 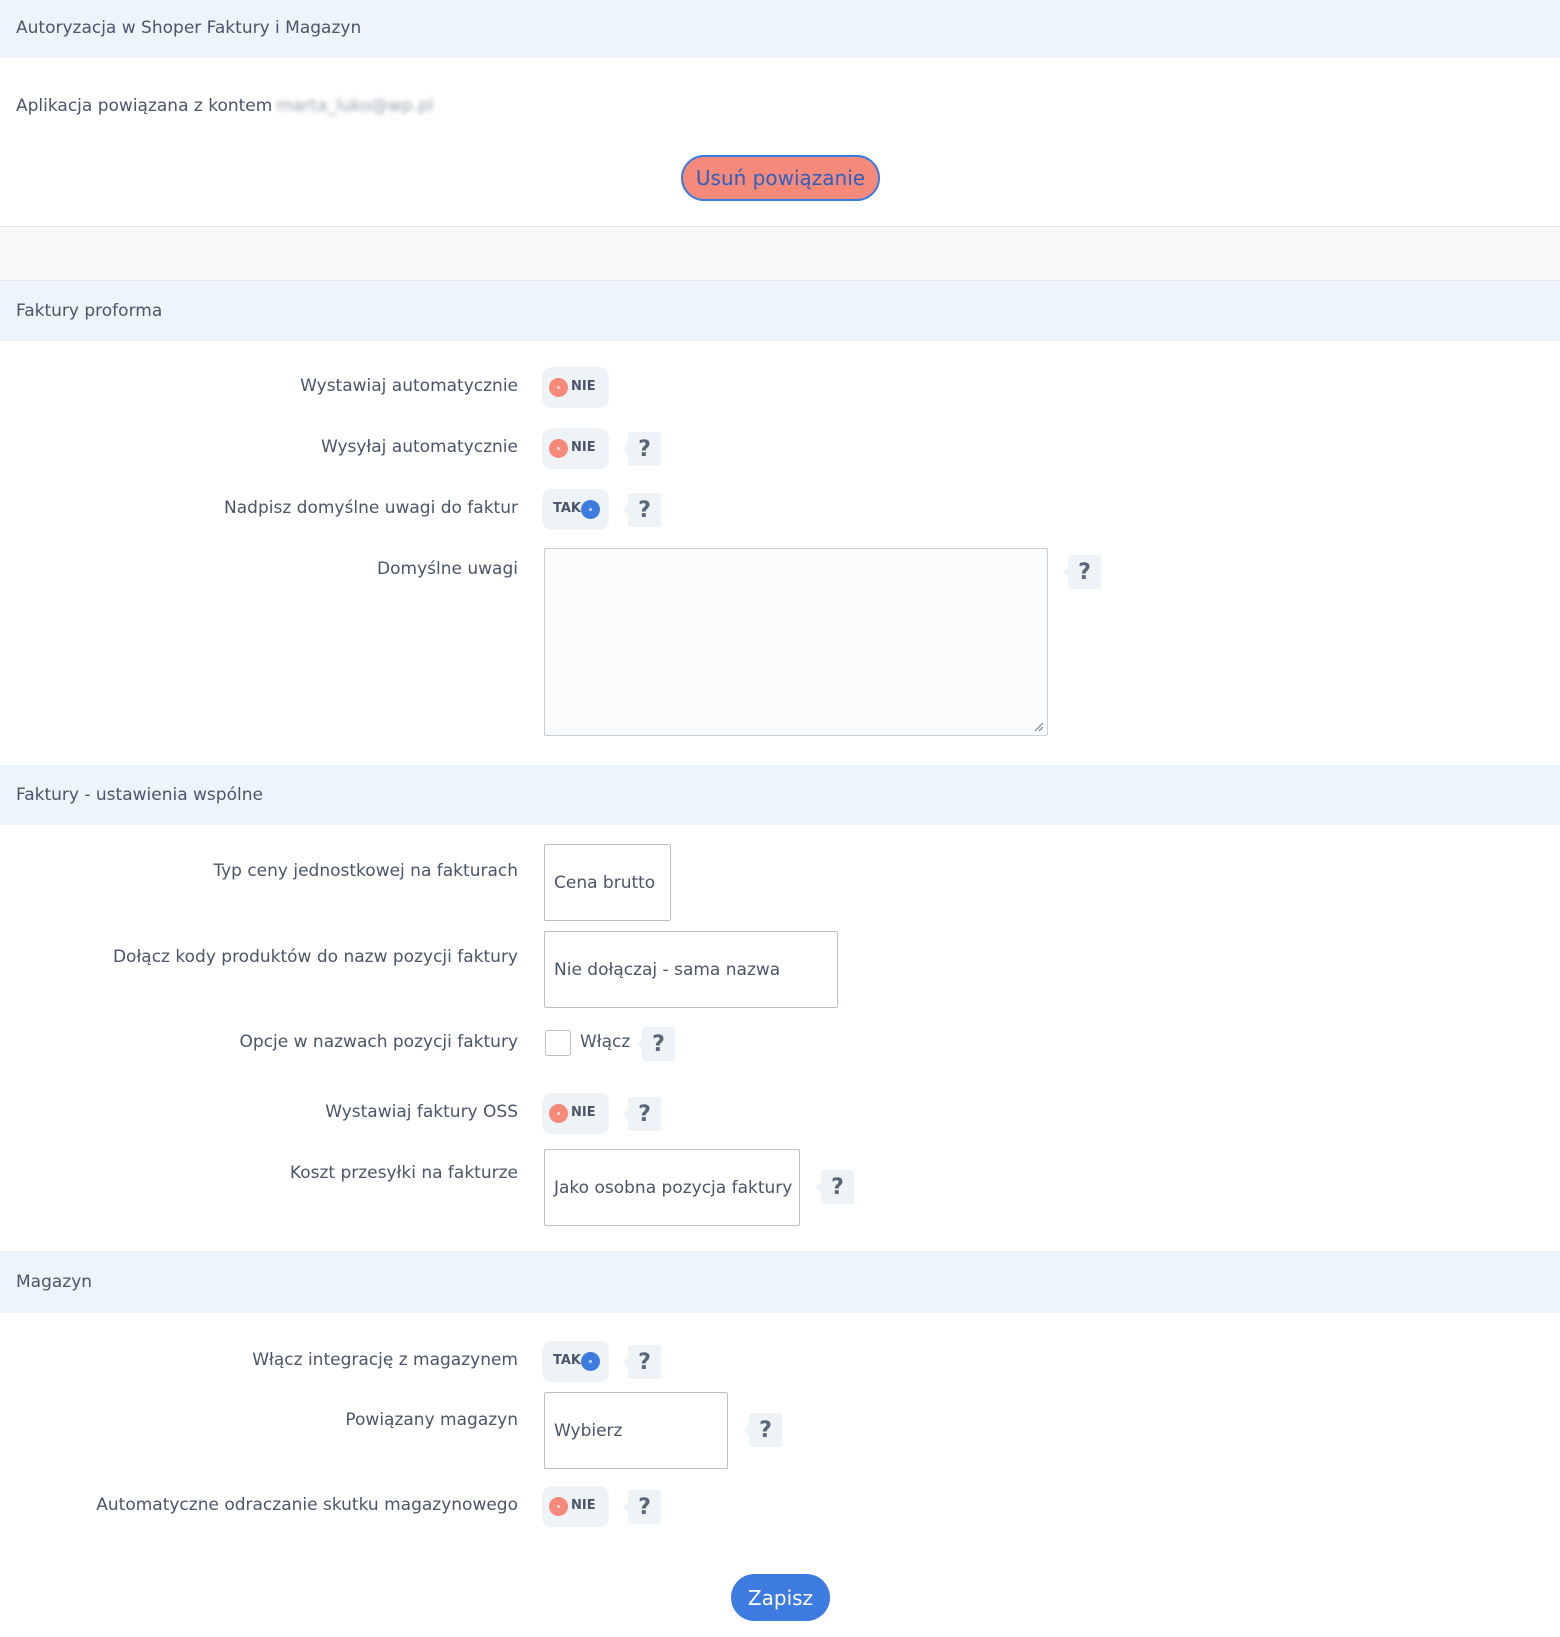 What do you see at coordinates (1039, 727) in the screenshot?
I see `resize-grip-icon` at bounding box center [1039, 727].